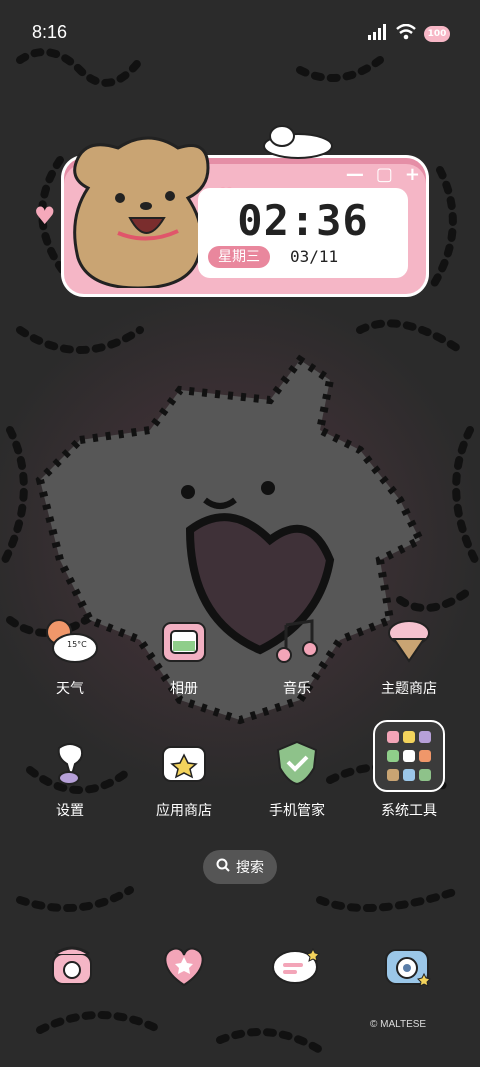  What do you see at coordinates (297, 641) in the screenshot?
I see `music-icon` at bounding box center [297, 641].